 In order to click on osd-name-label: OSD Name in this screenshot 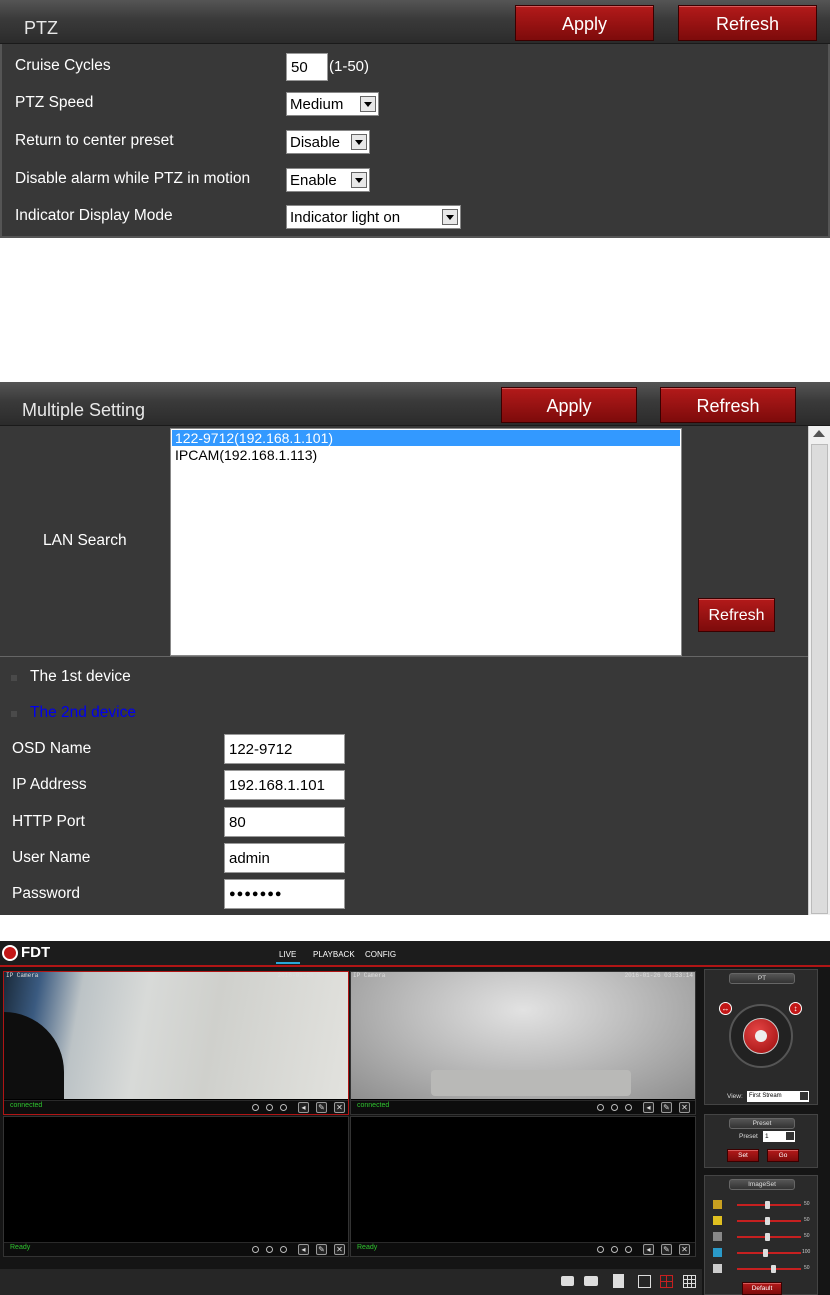, I will do `click(52, 748)`.